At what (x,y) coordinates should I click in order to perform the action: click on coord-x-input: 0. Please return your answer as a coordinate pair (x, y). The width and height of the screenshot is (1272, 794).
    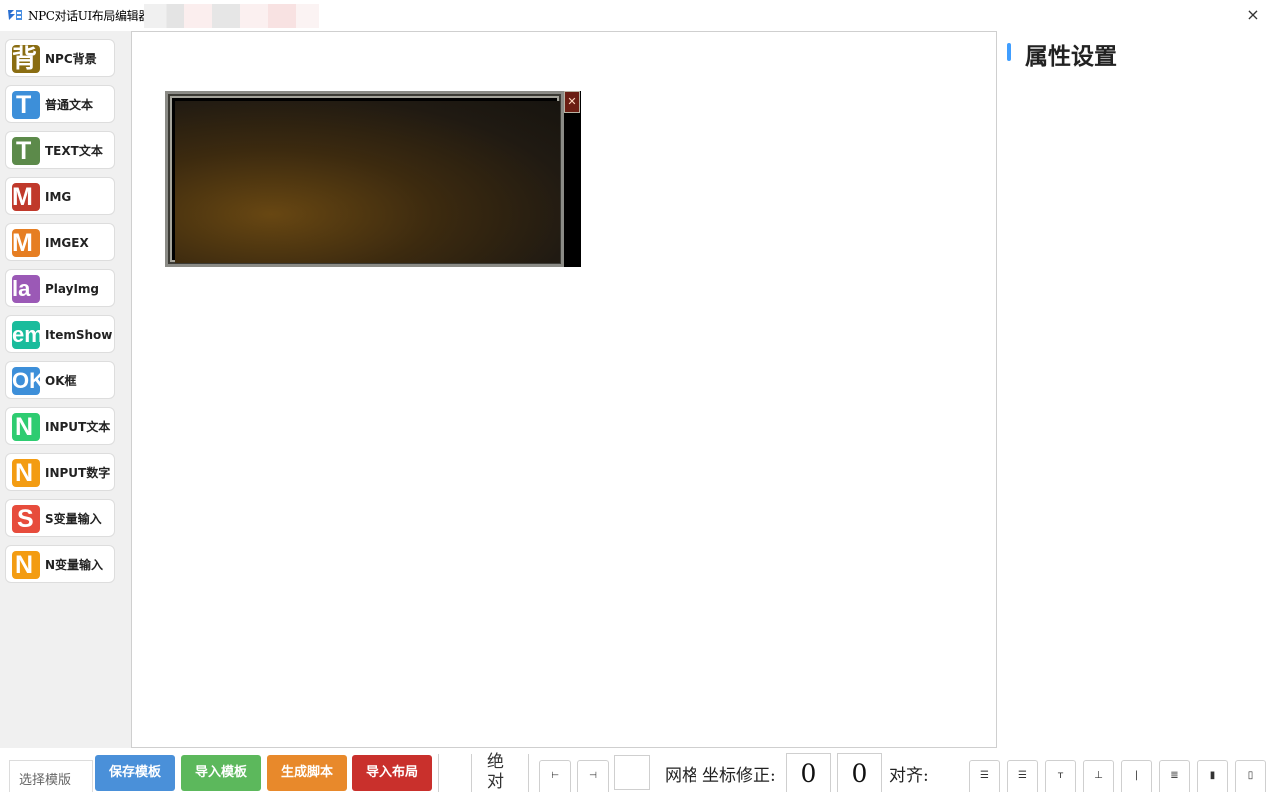
    Looking at the image, I should click on (808, 772).